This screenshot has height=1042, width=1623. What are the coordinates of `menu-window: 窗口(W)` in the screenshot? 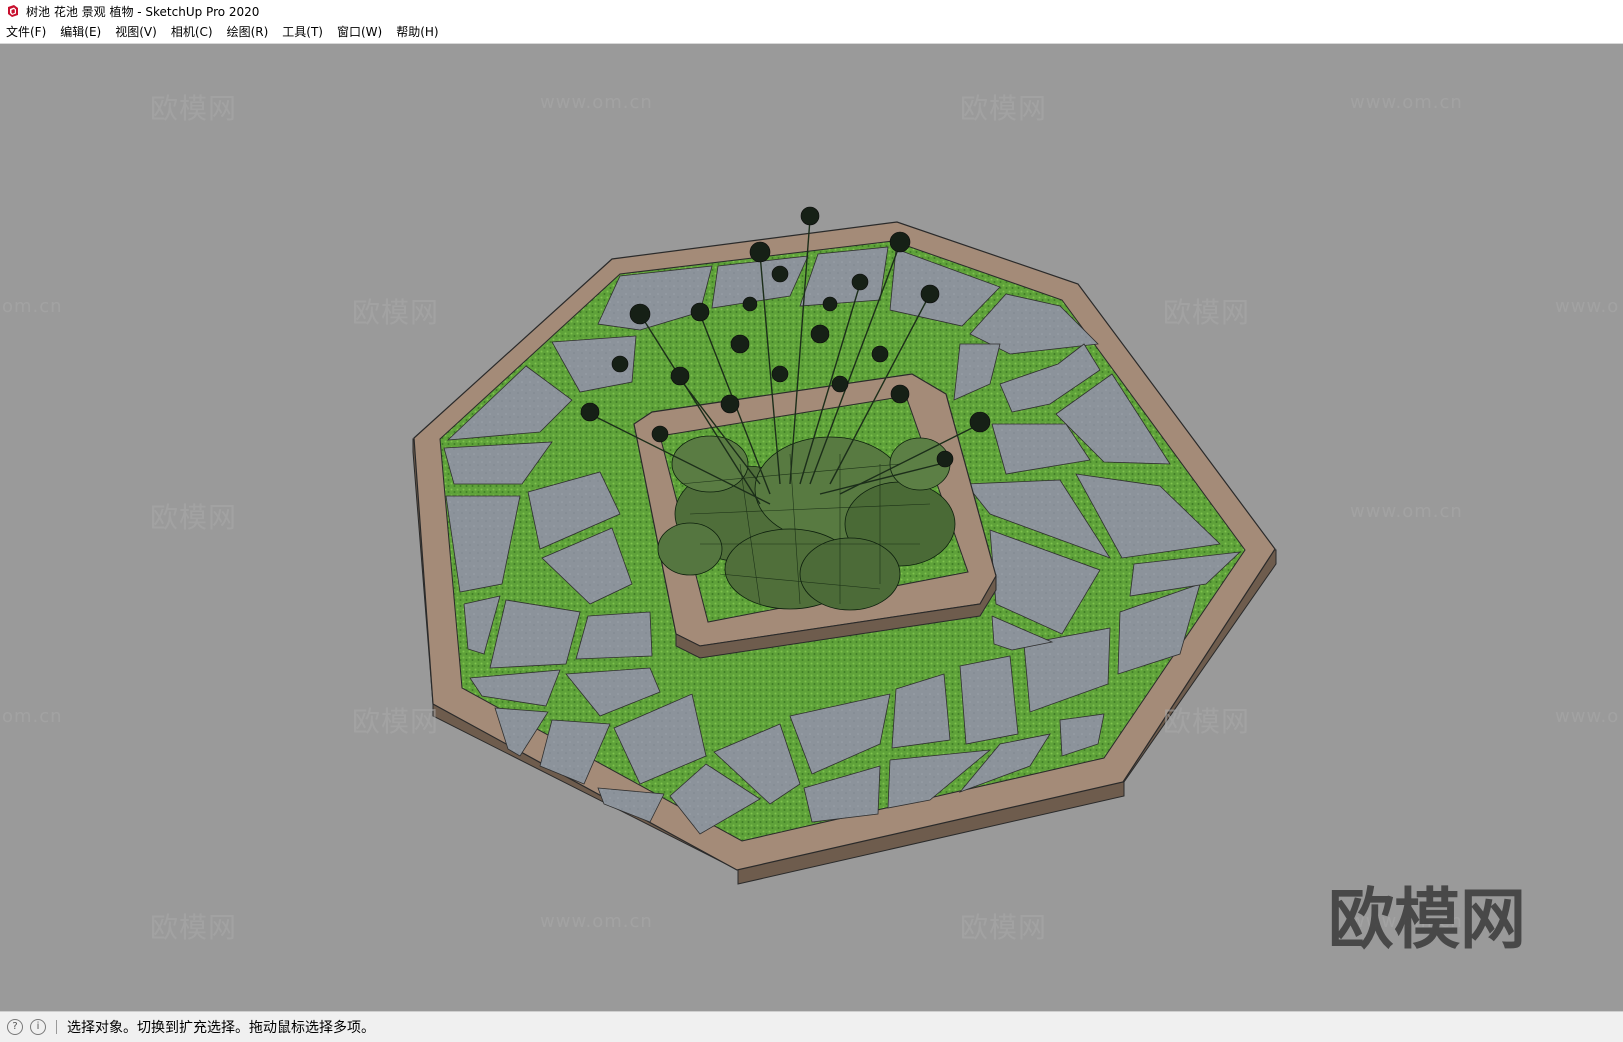 It's located at (359, 32).